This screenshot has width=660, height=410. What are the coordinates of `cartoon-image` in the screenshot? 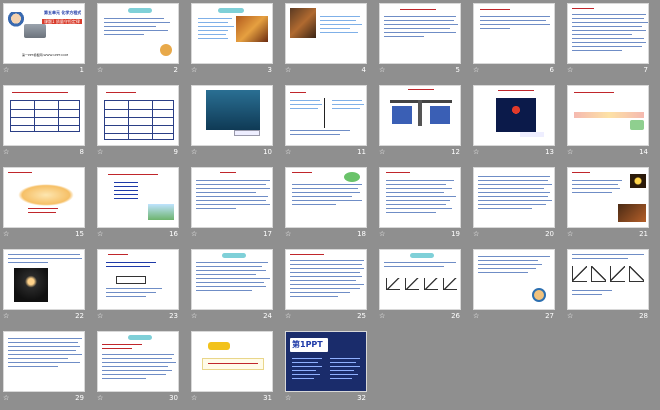 It's located at (352, 177).